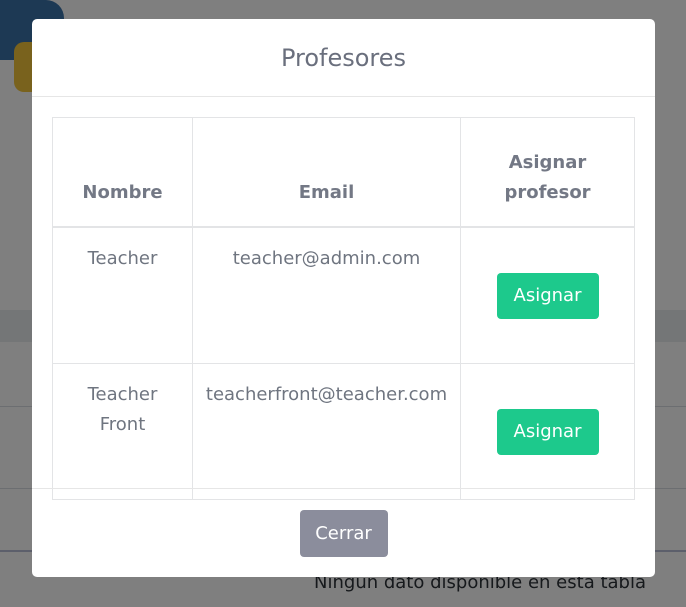 This screenshot has height=607, width=686. Describe the element at coordinates (326, 295) in the screenshot. I see `teacher-email: teacher@admin.com` at that location.